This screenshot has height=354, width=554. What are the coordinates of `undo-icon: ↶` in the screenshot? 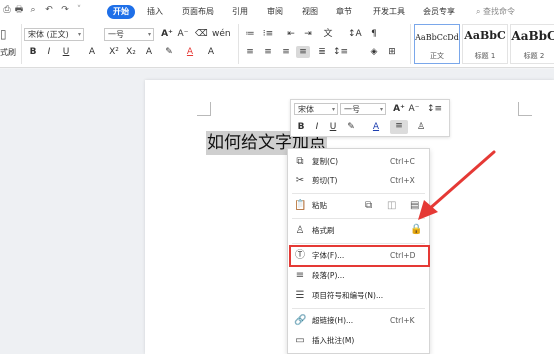 It's located at (49, 10).